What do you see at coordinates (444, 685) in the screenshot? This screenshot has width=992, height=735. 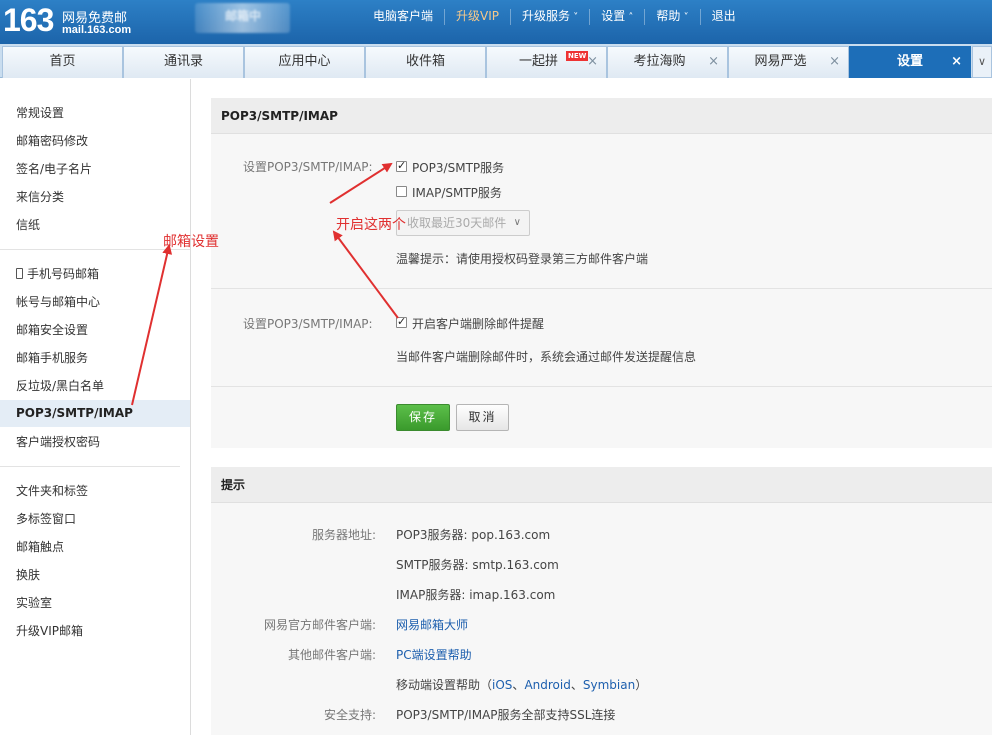 I see `mobile-help-prefix: 移动端设置帮助（` at bounding box center [444, 685].